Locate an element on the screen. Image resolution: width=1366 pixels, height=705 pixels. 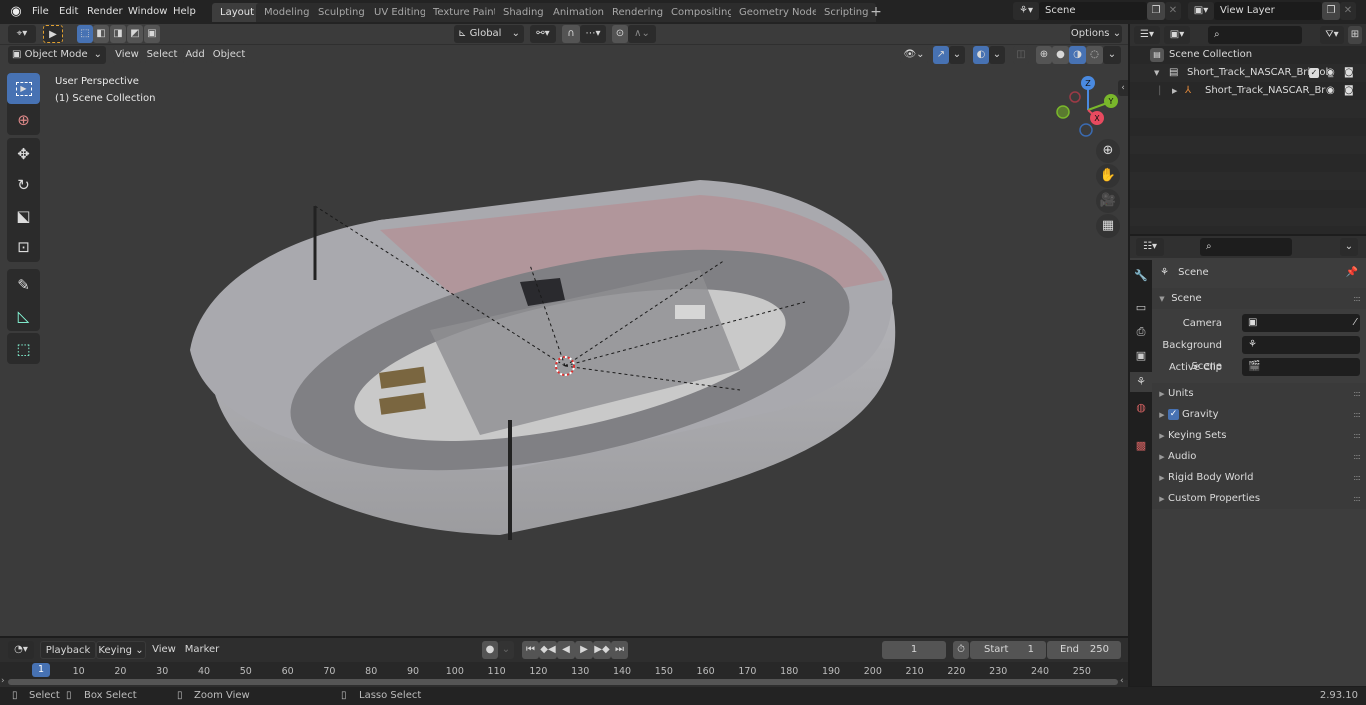
auto-keying-dropdown: ⌄ is located at coordinates (506, 650).